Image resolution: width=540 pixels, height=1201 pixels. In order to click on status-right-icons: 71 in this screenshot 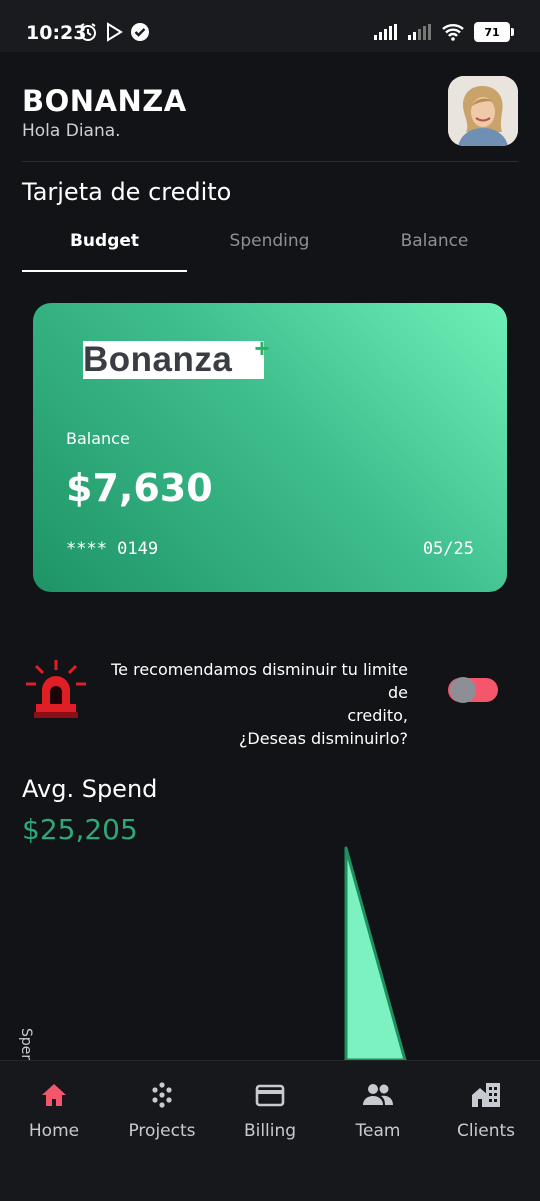, I will do `click(444, 32)`.